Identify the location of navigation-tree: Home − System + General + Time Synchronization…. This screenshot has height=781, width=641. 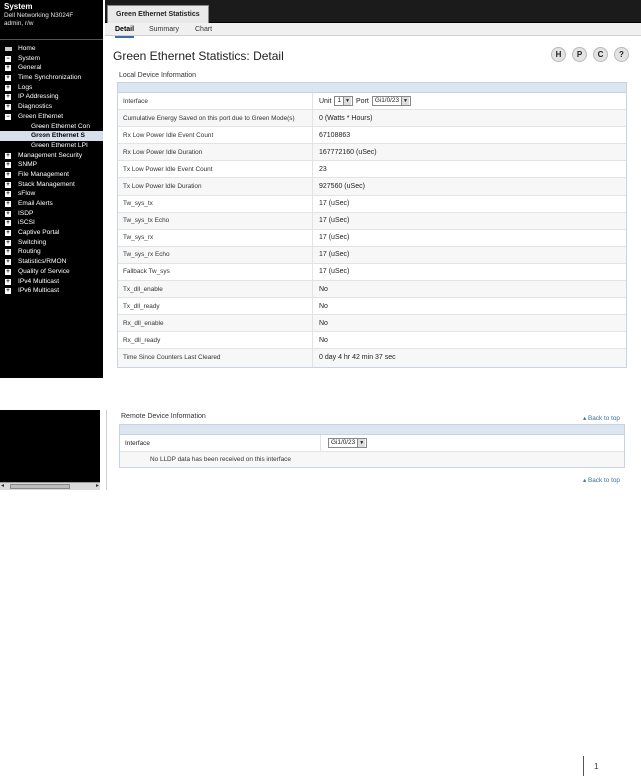
(51, 170).